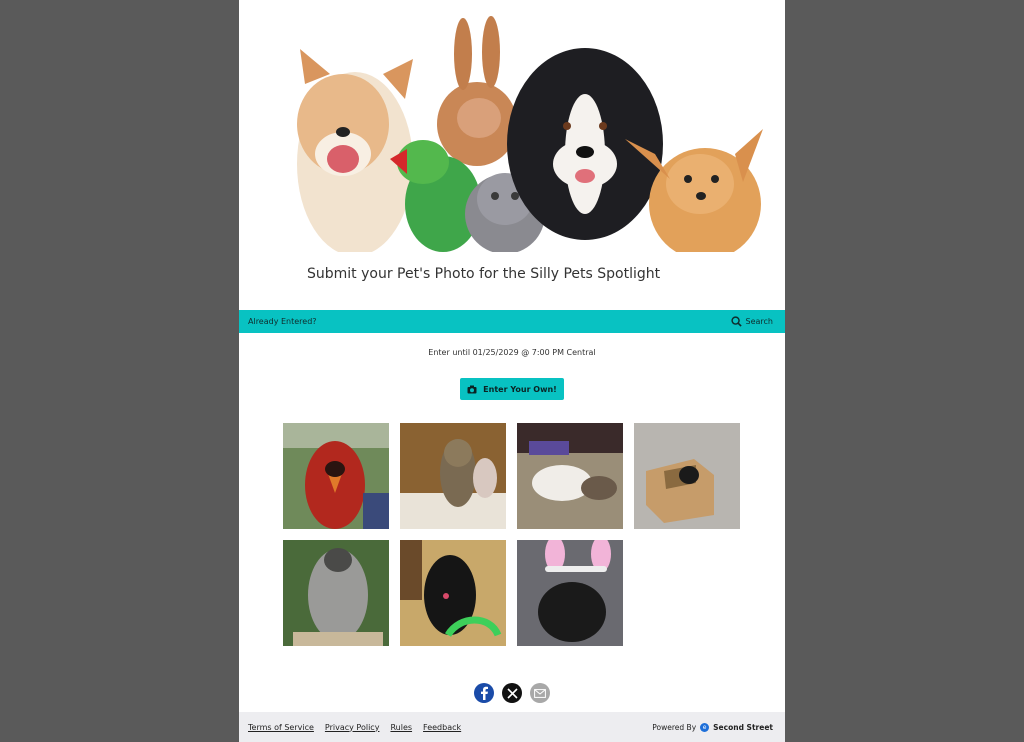 The image size is (1024, 742). I want to click on already-entered-link: Already Entered?, so click(282, 321).